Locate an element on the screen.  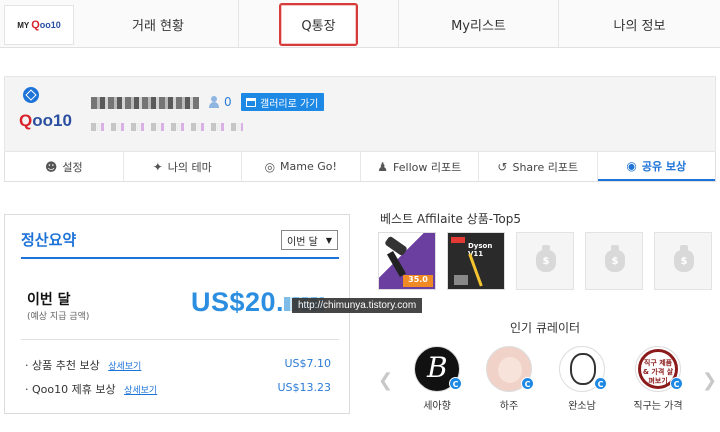
nav-tab-my-info: 나의 정보 is located at coordinates (639, 24).